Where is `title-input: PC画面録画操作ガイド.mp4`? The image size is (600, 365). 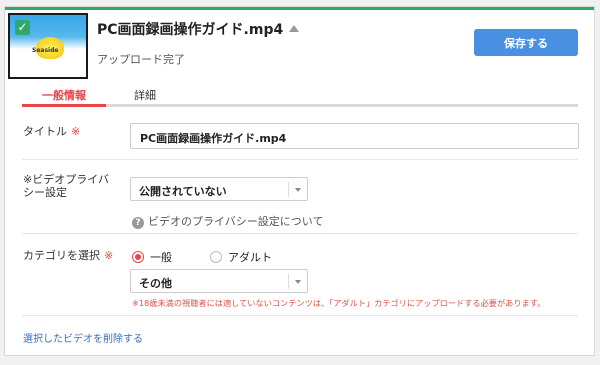
title-input: PC画面録画操作ガイド.mp4 is located at coordinates (354, 136).